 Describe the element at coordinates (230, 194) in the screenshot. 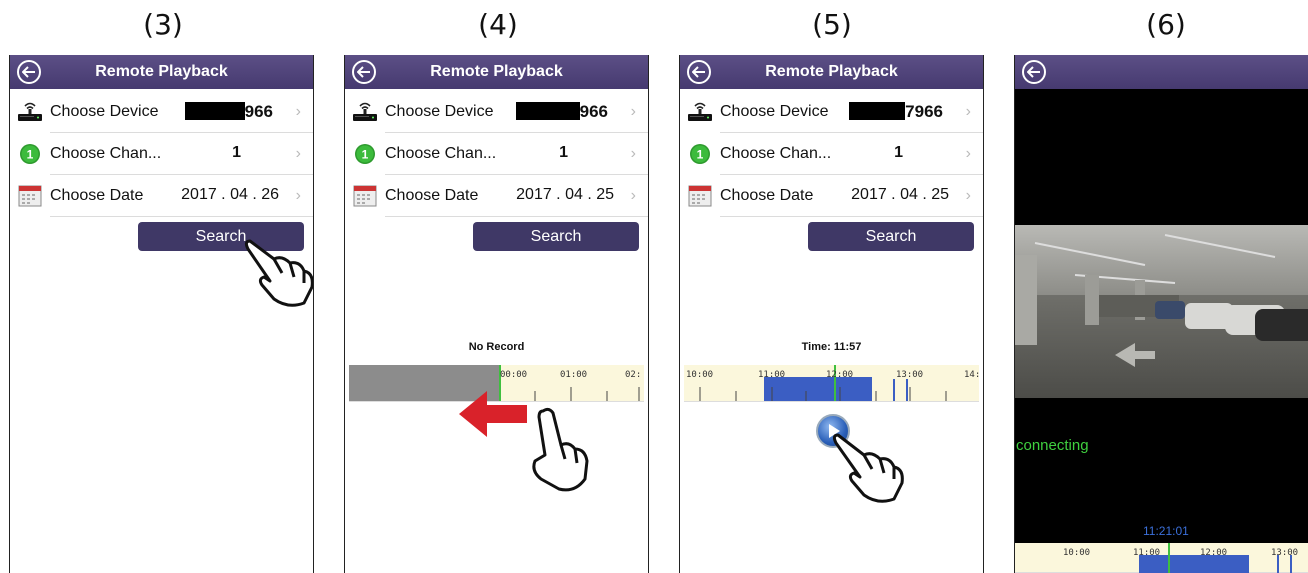

I see `date-value: 2017 . 04 . 26` at that location.